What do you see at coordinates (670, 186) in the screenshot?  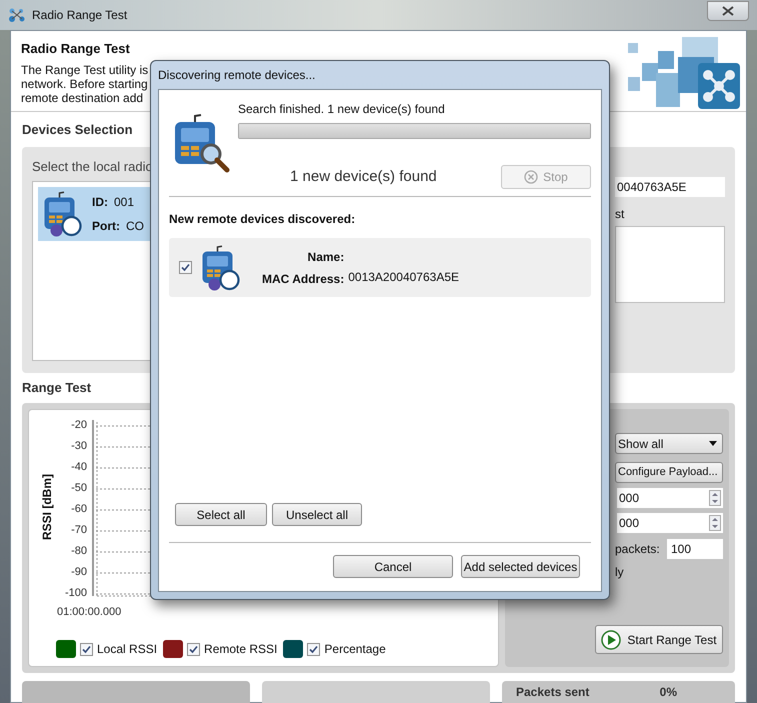 I see `address-field: 0040763A5E` at bounding box center [670, 186].